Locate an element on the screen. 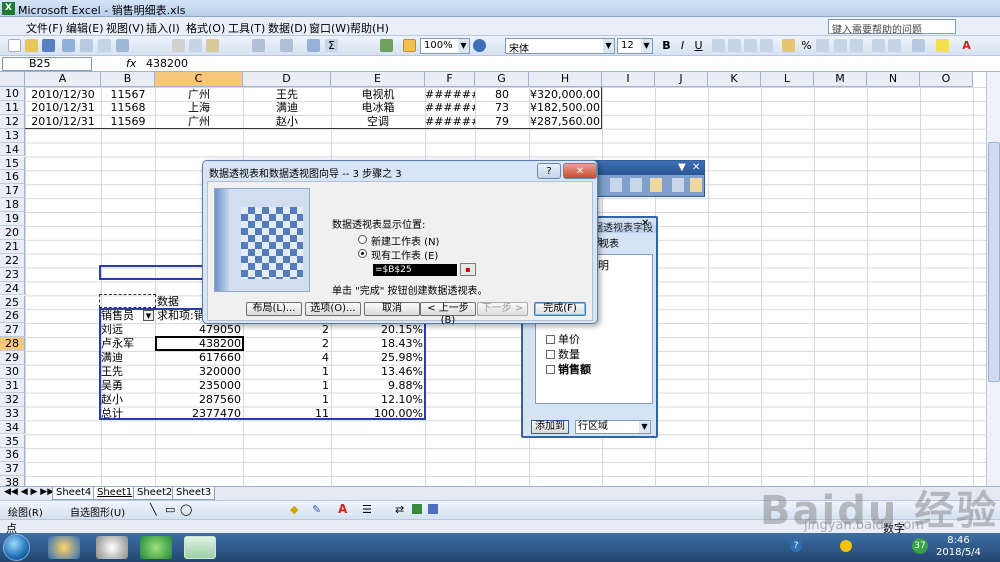 This screenshot has width=1000, height=562. sheet-tab-sheet1: Sheet1 is located at coordinates (115, 493).